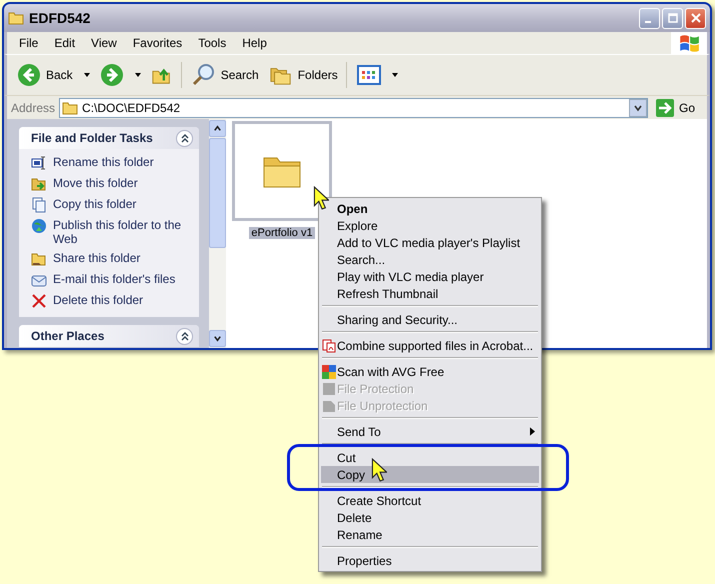  I want to click on maximize-button, so click(672, 18).